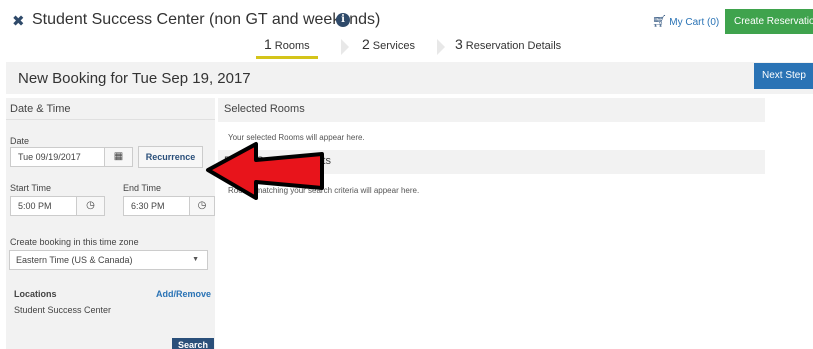 The image size is (813, 349). What do you see at coordinates (783, 76) in the screenshot?
I see `next-step-button: Next Step` at bounding box center [783, 76].